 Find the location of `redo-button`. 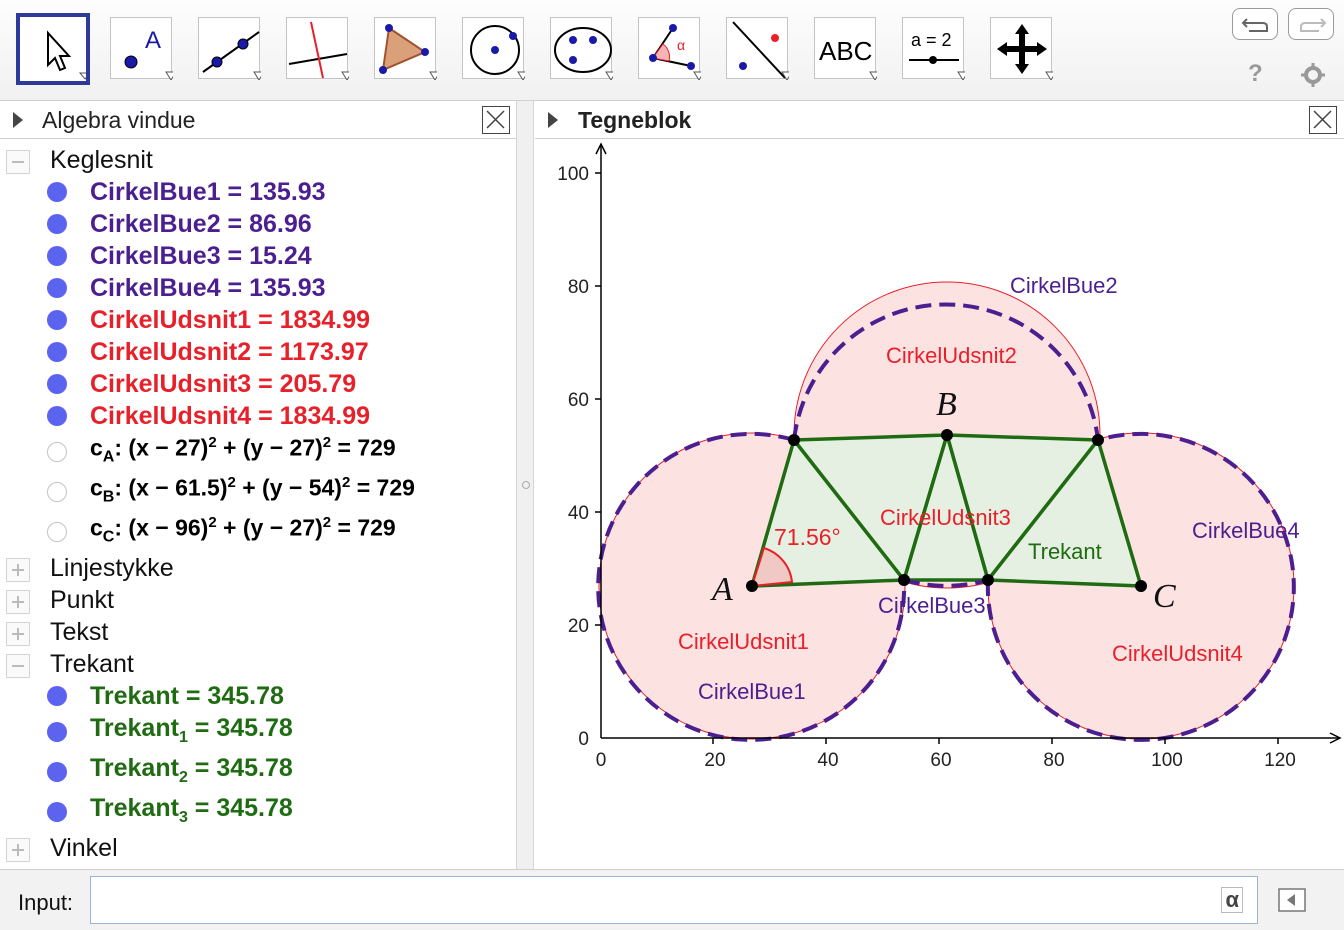

redo-button is located at coordinates (1311, 24).